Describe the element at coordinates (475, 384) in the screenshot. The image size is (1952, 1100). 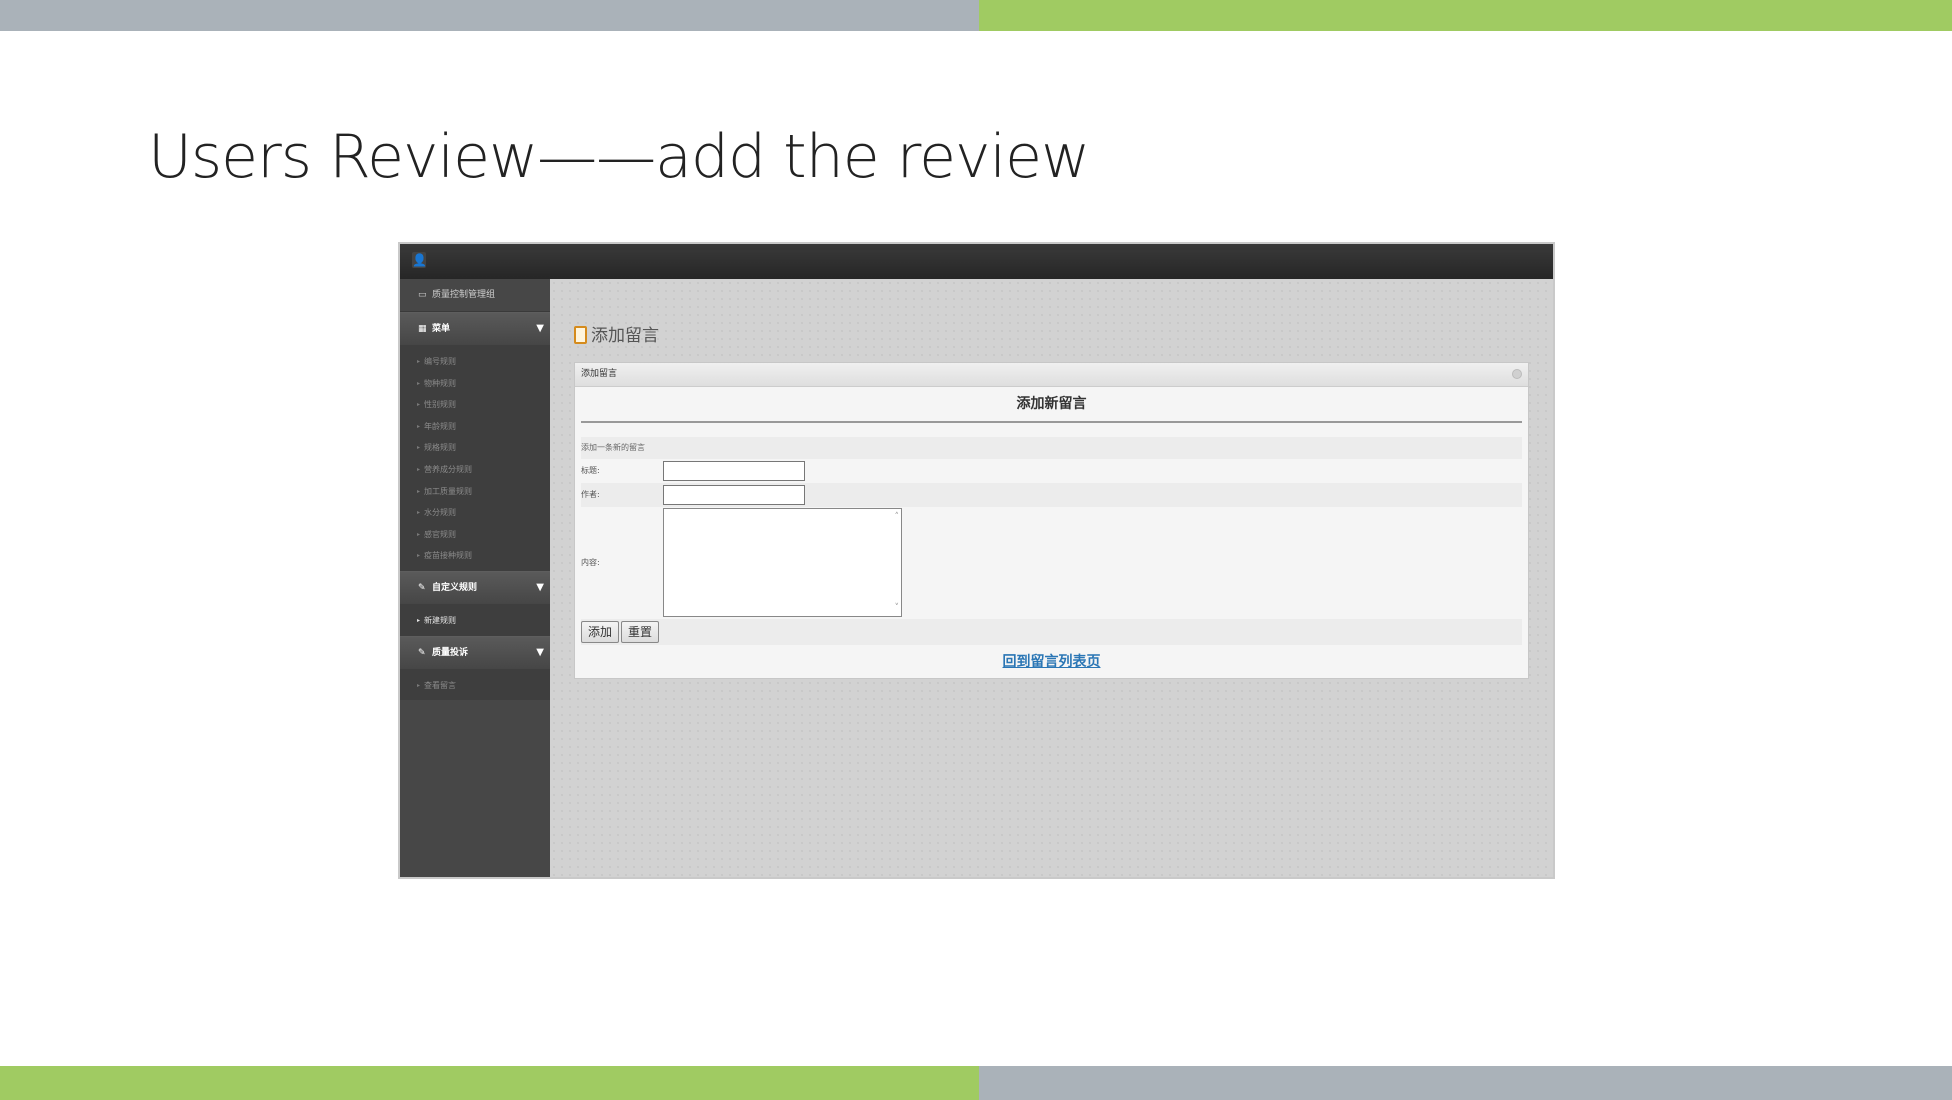
I see `sidebar-item: 物种规则` at that location.